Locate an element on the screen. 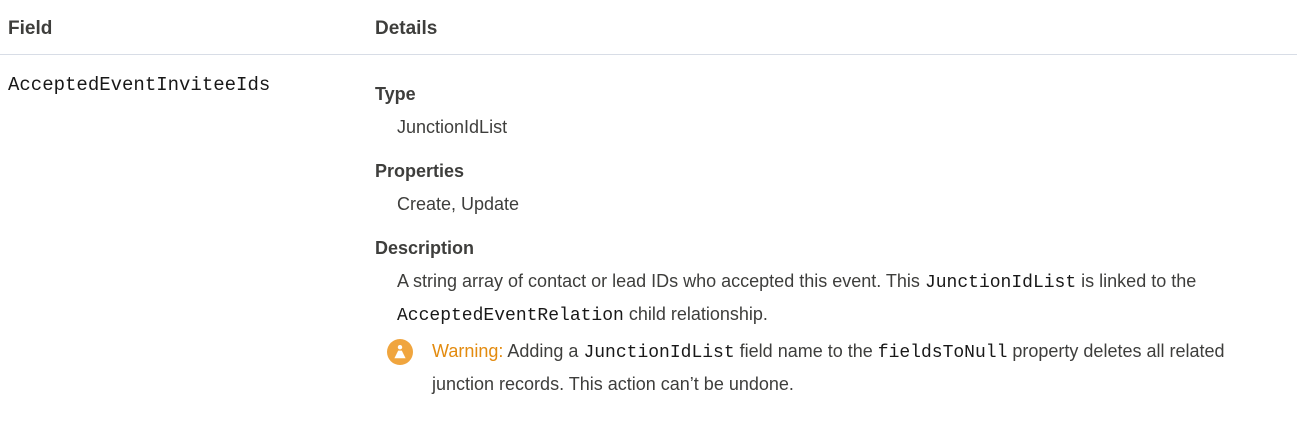  warning-icon is located at coordinates (400, 352).